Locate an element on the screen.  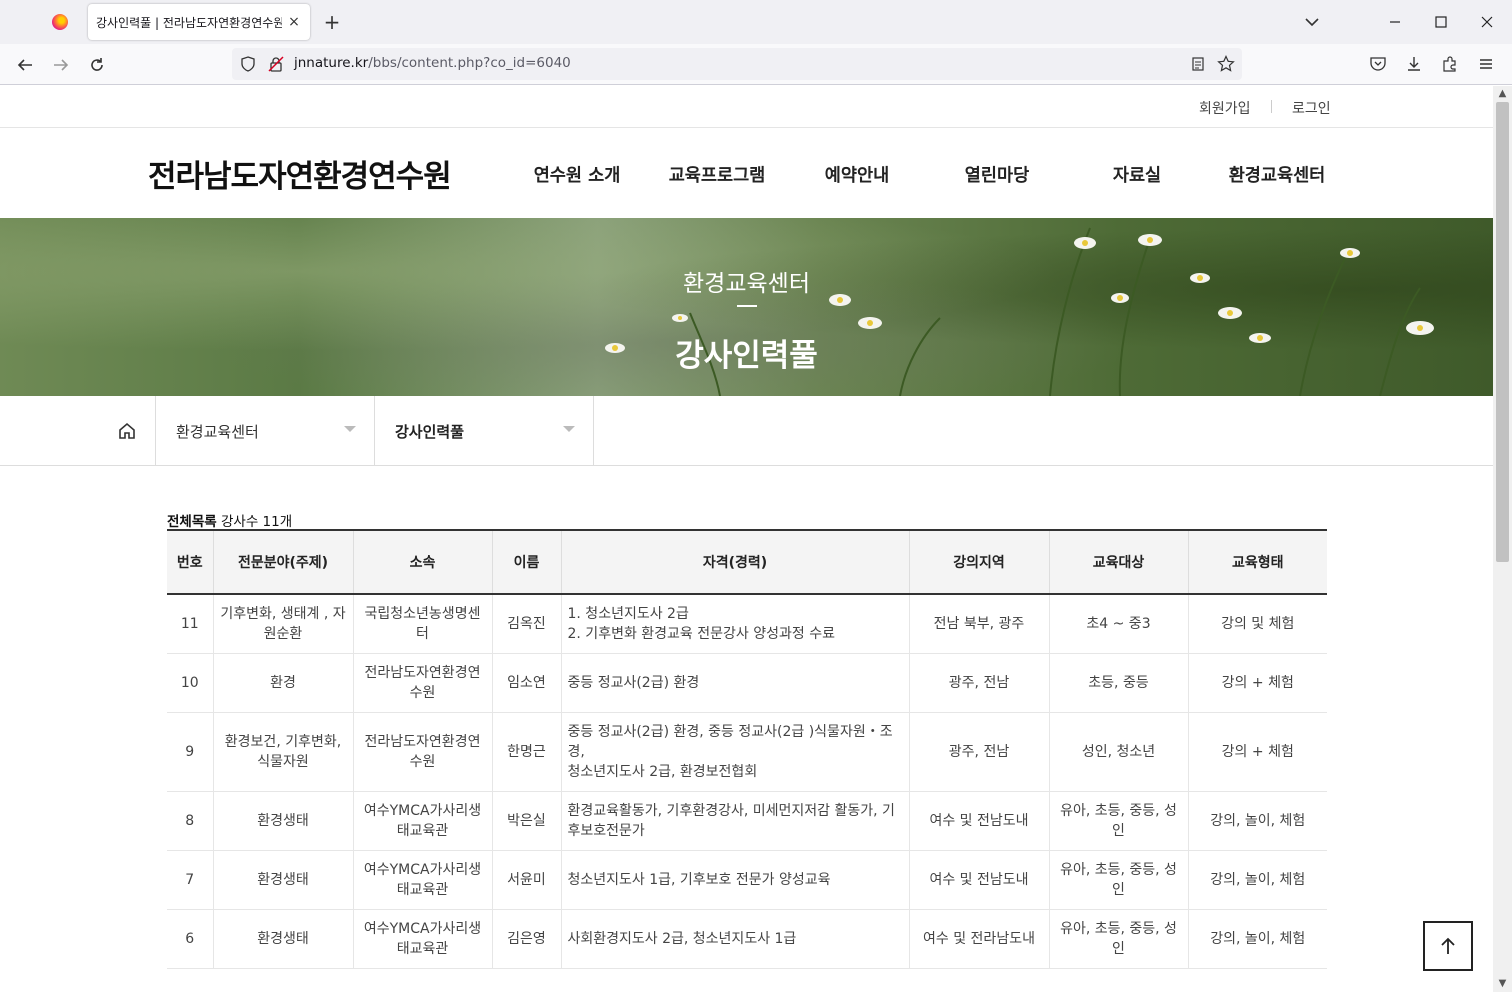
cell-no: 10 is located at coordinates (190, 683).